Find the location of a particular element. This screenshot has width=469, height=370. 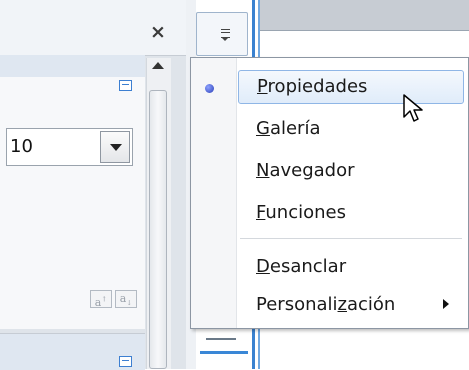

mouse-pointer-icon is located at coordinates (413, 108).